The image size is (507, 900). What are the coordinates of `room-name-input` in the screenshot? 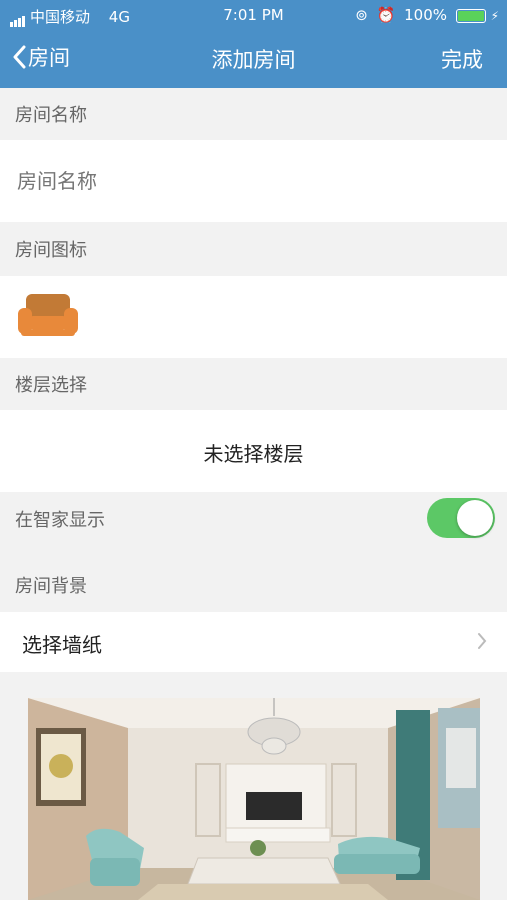 It's located at (252, 181).